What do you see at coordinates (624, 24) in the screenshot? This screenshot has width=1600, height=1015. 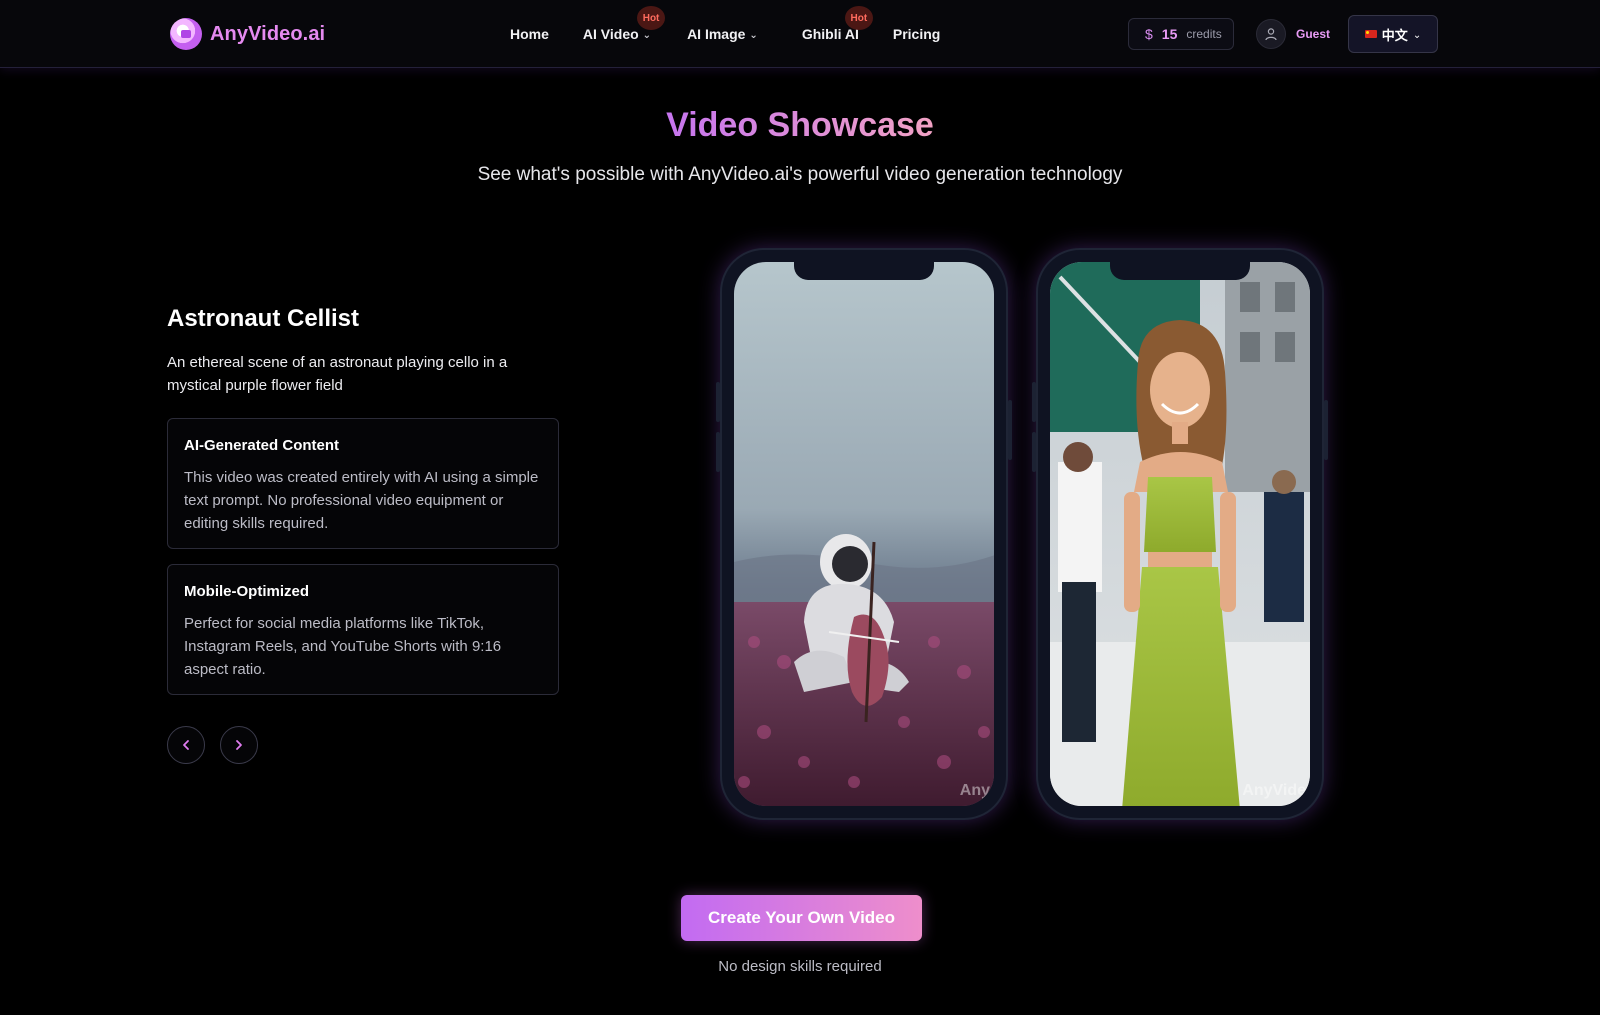 I see `nav-item-ai-video: AI Video ⌄ Hot` at bounding box center [624, 24].